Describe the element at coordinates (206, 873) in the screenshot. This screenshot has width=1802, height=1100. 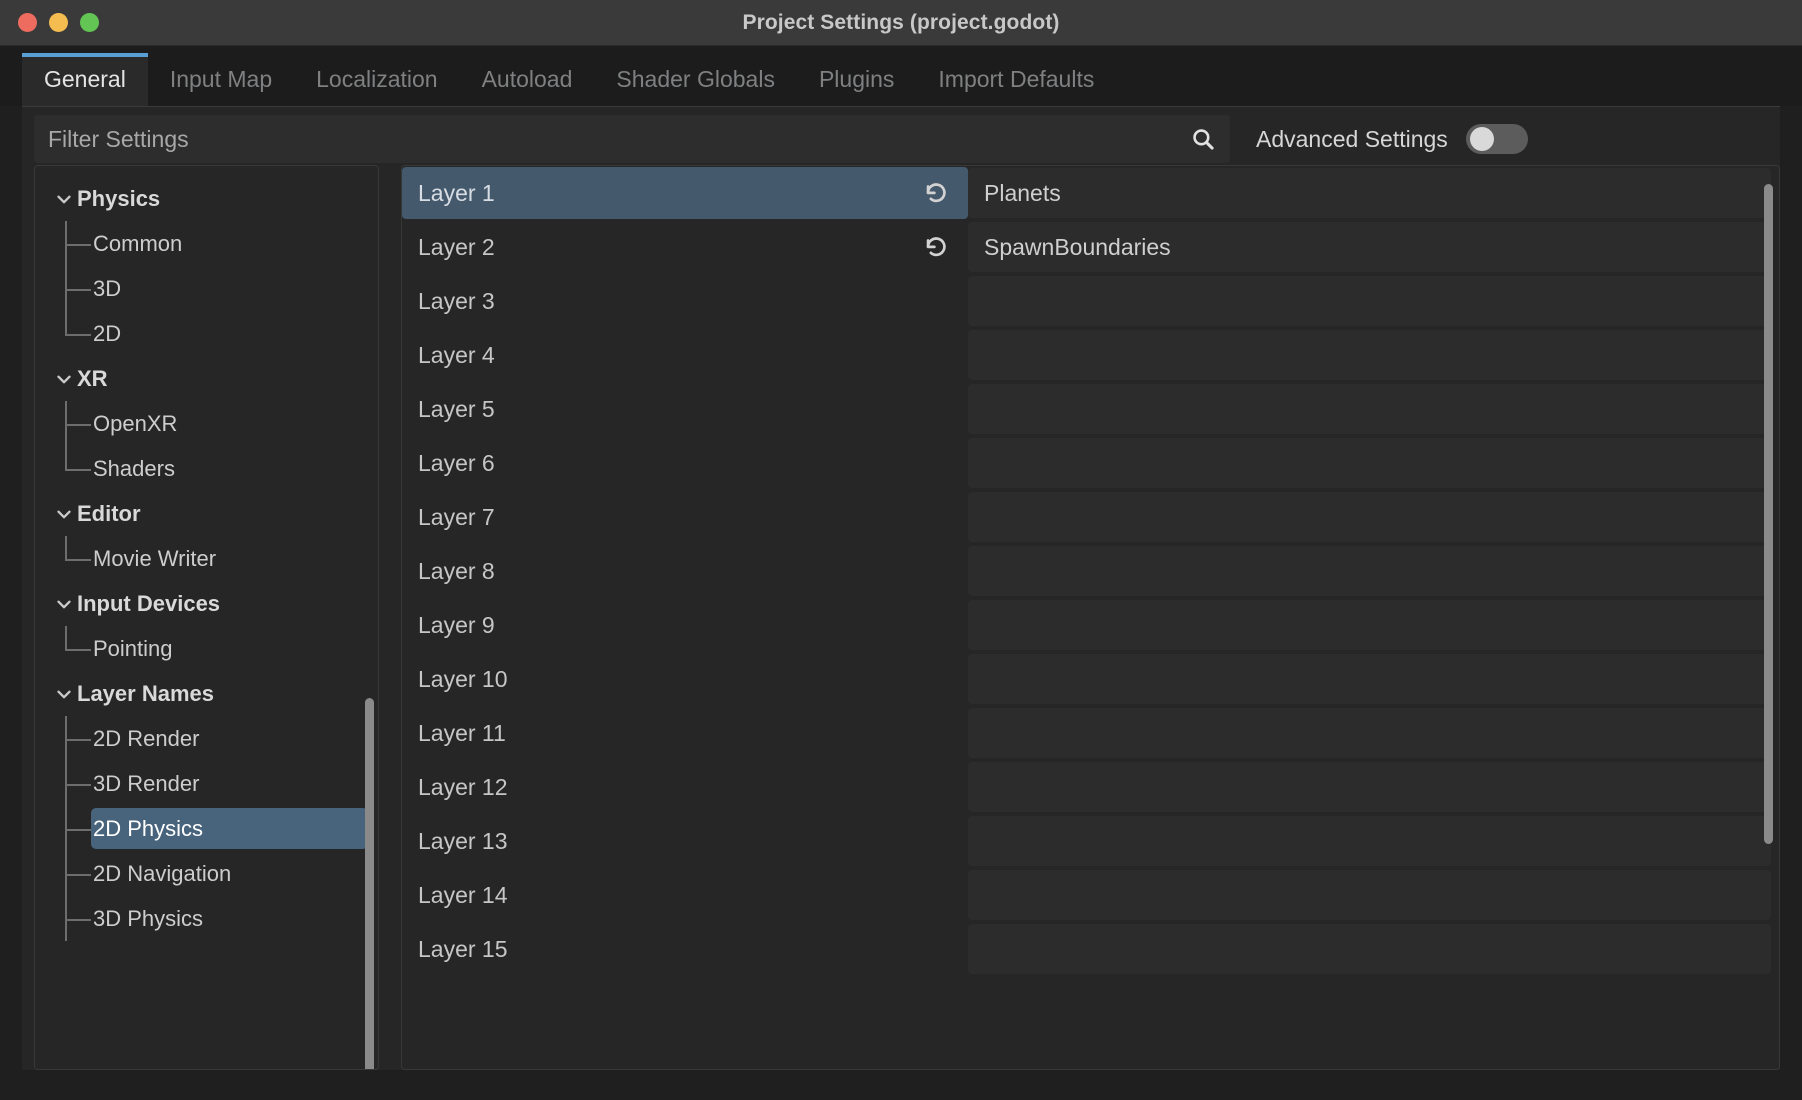
I see `sidebar-item-2d-navigation: 2D Navigation` at that location.